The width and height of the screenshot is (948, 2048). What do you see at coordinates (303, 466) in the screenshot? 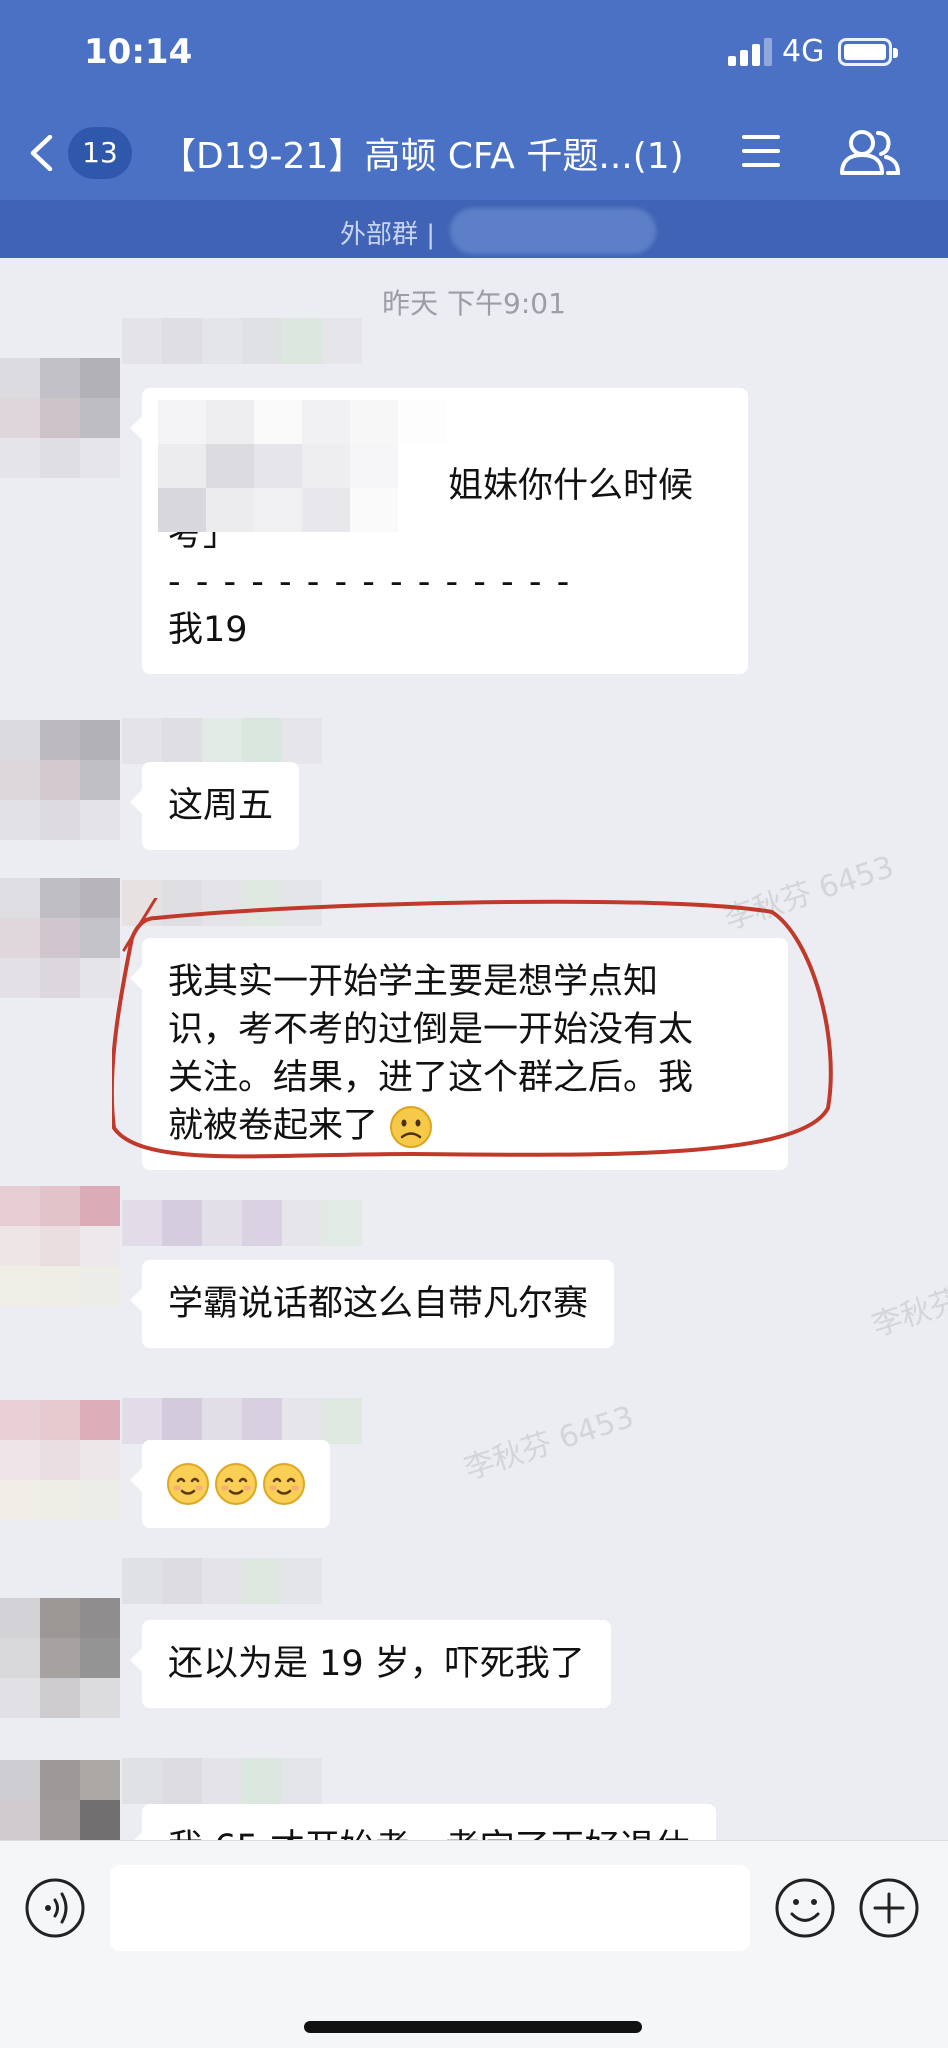
I see `blurred-quote` at bounding box center [303, 466].